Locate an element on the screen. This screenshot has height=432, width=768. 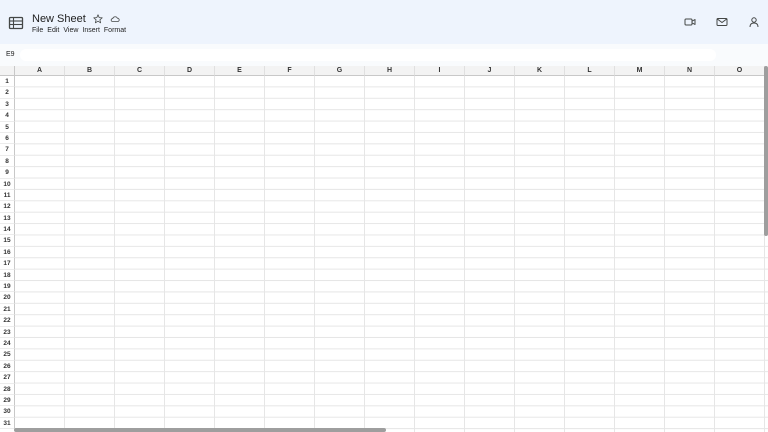
document-title: New Sheet is located at coordinates (59, 19).